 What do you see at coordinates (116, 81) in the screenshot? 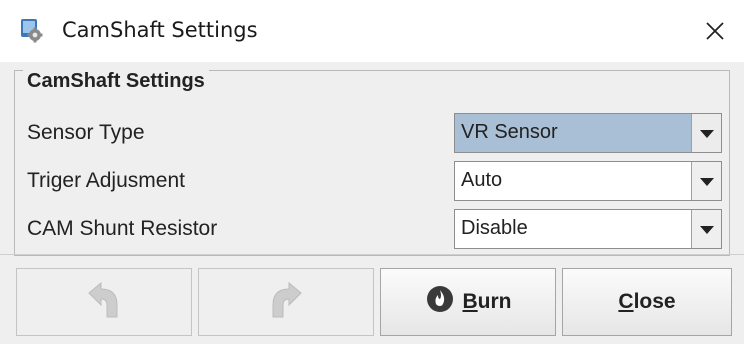
I see `group-title: CamShaft Settings` at bounding box center [116, 81].